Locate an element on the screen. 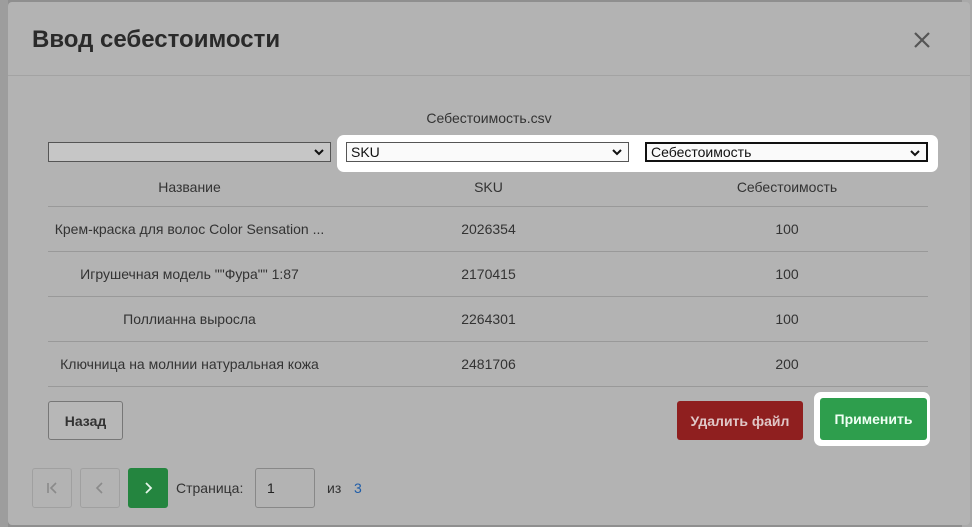 This screenshot has height=527, width=972. cell-name: Игрушечная модель ""Фура"" 1:87 is located at coordinates (189, 274).